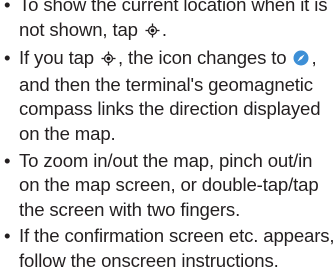  What do you see at coordinates (176, 236) in the screenshot?
I see `item-text-line: If the confirmation screen etc. appears,` at bounding box center [176, 236].